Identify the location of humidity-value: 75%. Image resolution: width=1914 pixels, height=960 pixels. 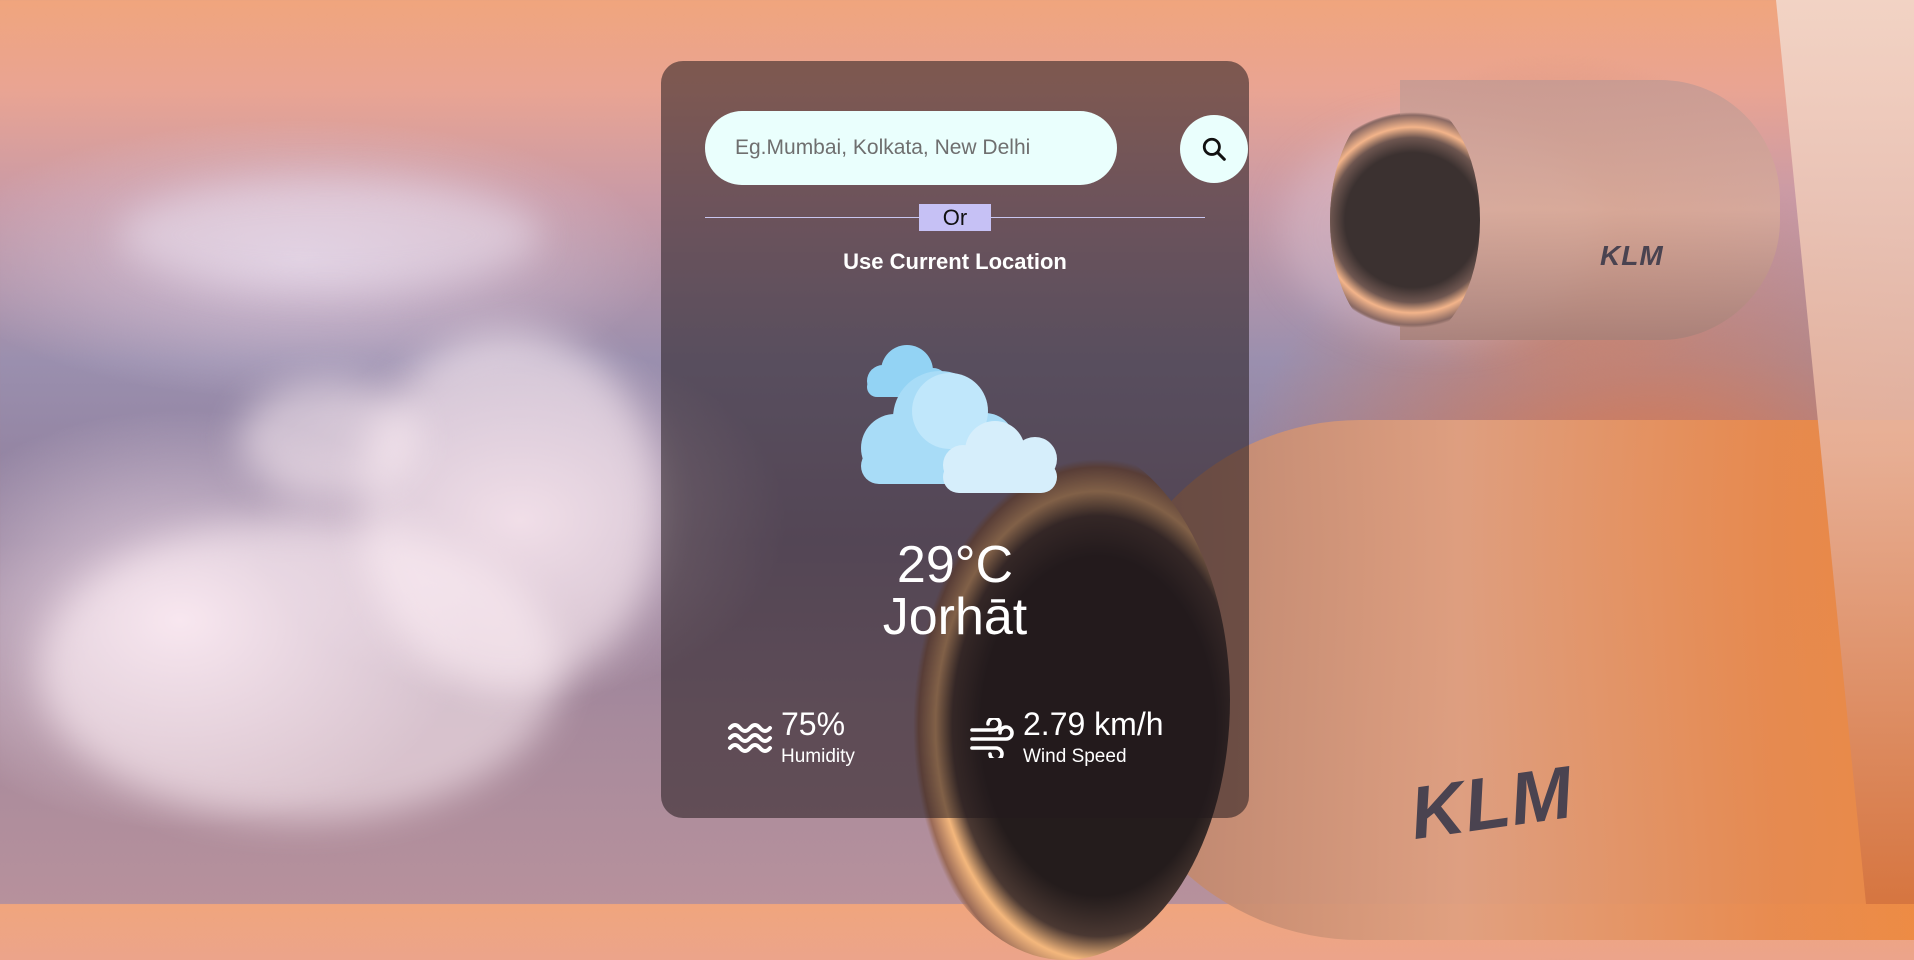
(813, 724).